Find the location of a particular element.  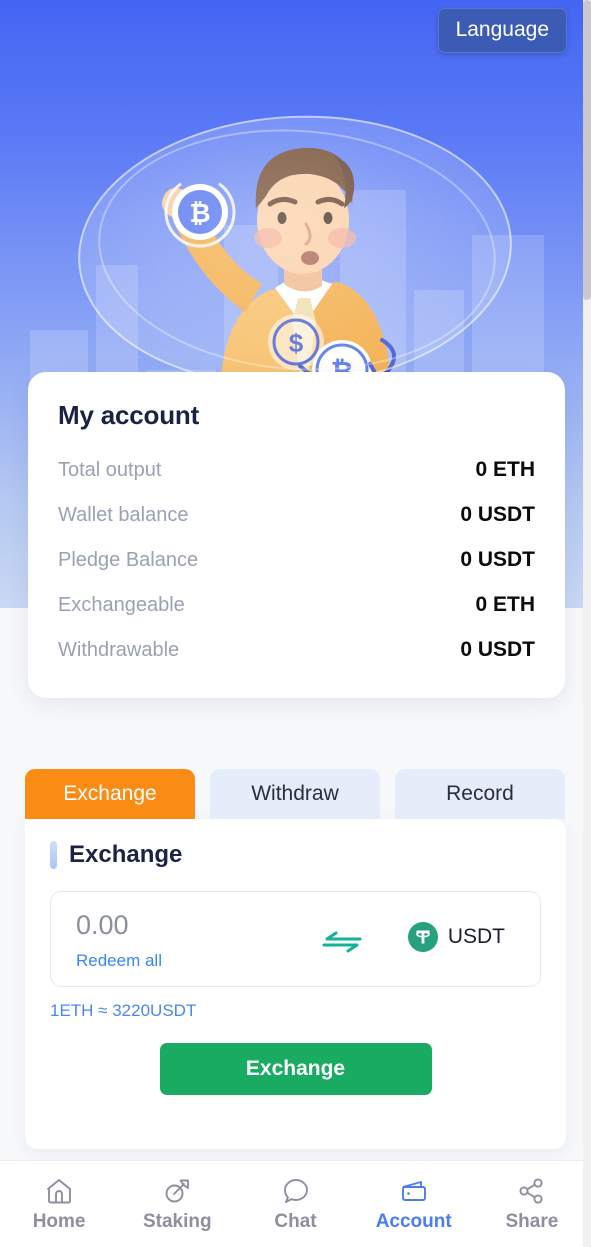

language-button: Language is located at coordinates (502, 30).